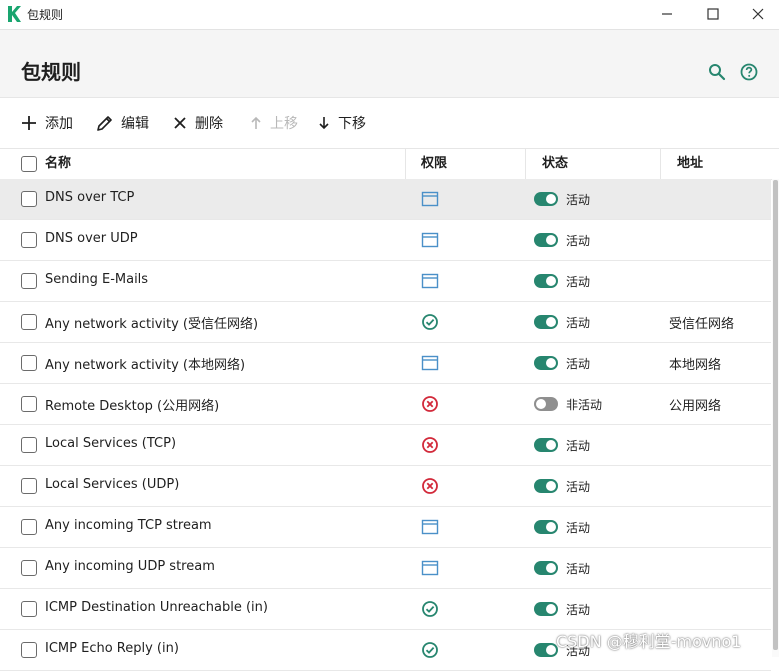 This screenshot has width=779, height=671. I want to click on table-row: Any network activity (受信任网络) 活动 受信任网络, so click(385, 322).